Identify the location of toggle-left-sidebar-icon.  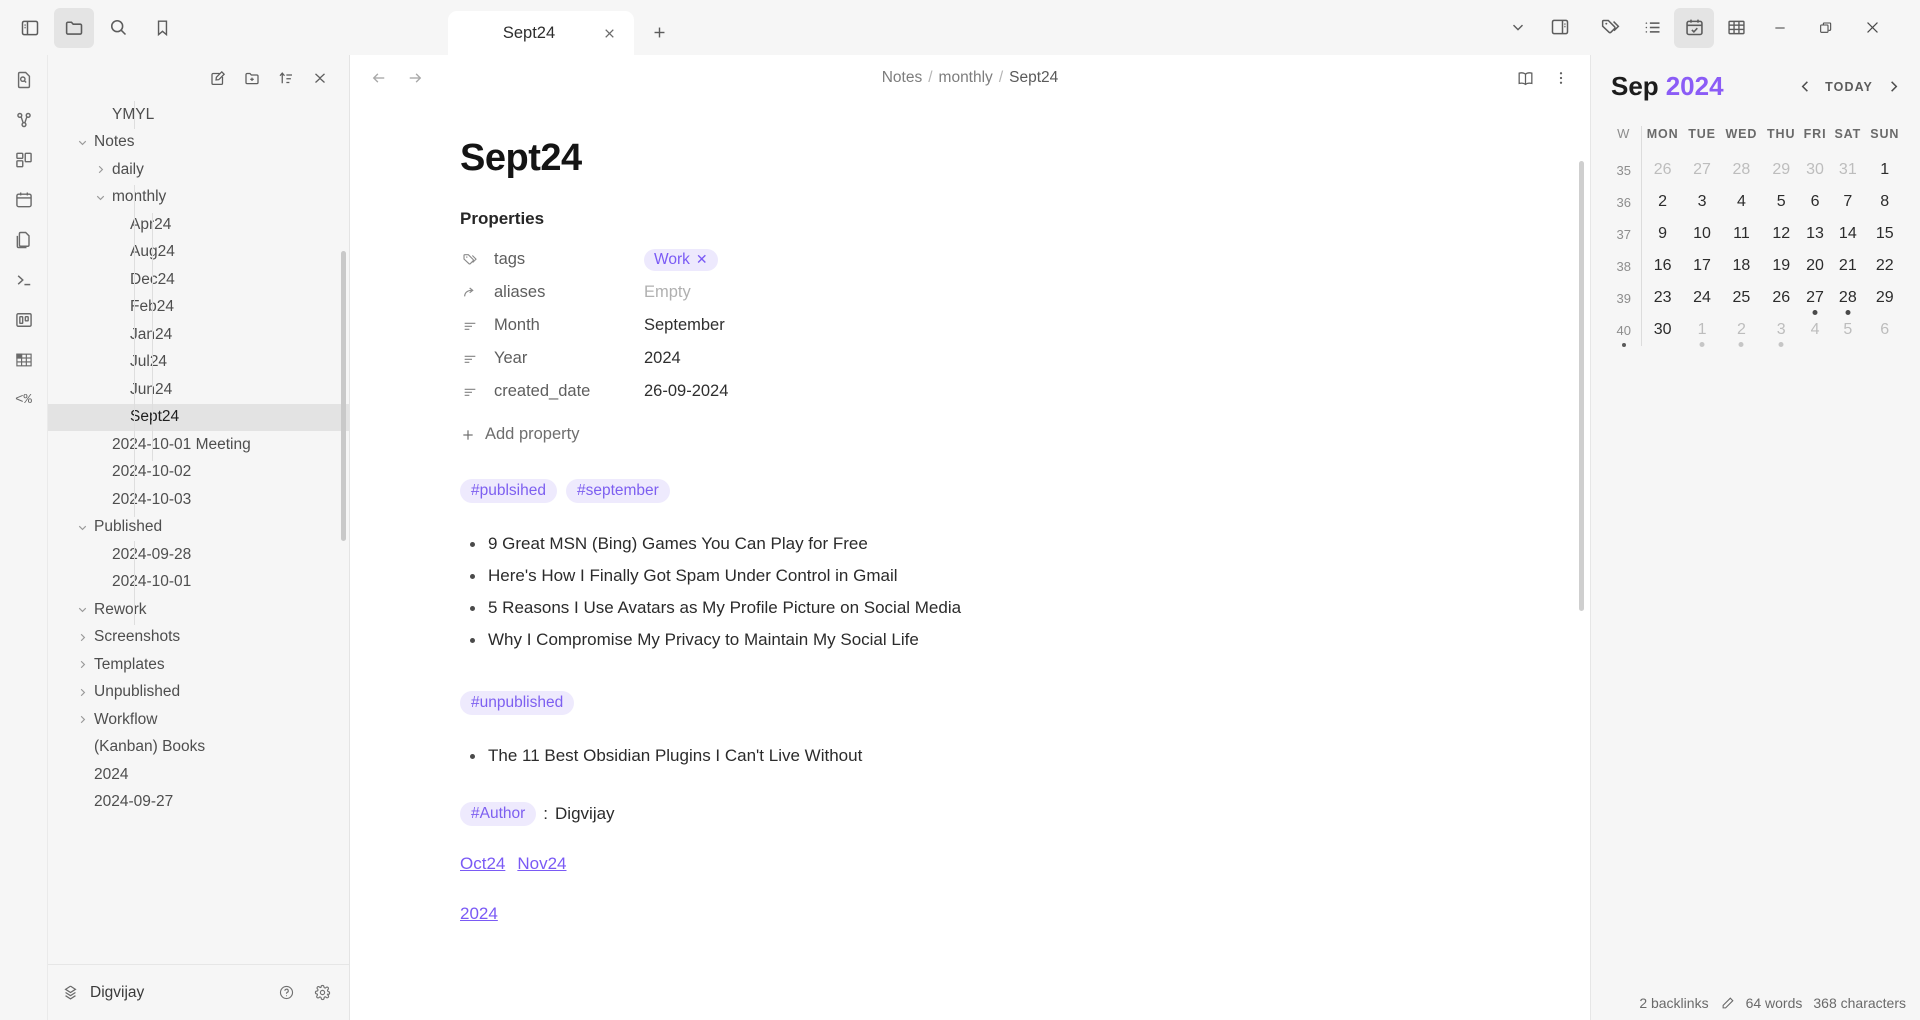
(30, 28).